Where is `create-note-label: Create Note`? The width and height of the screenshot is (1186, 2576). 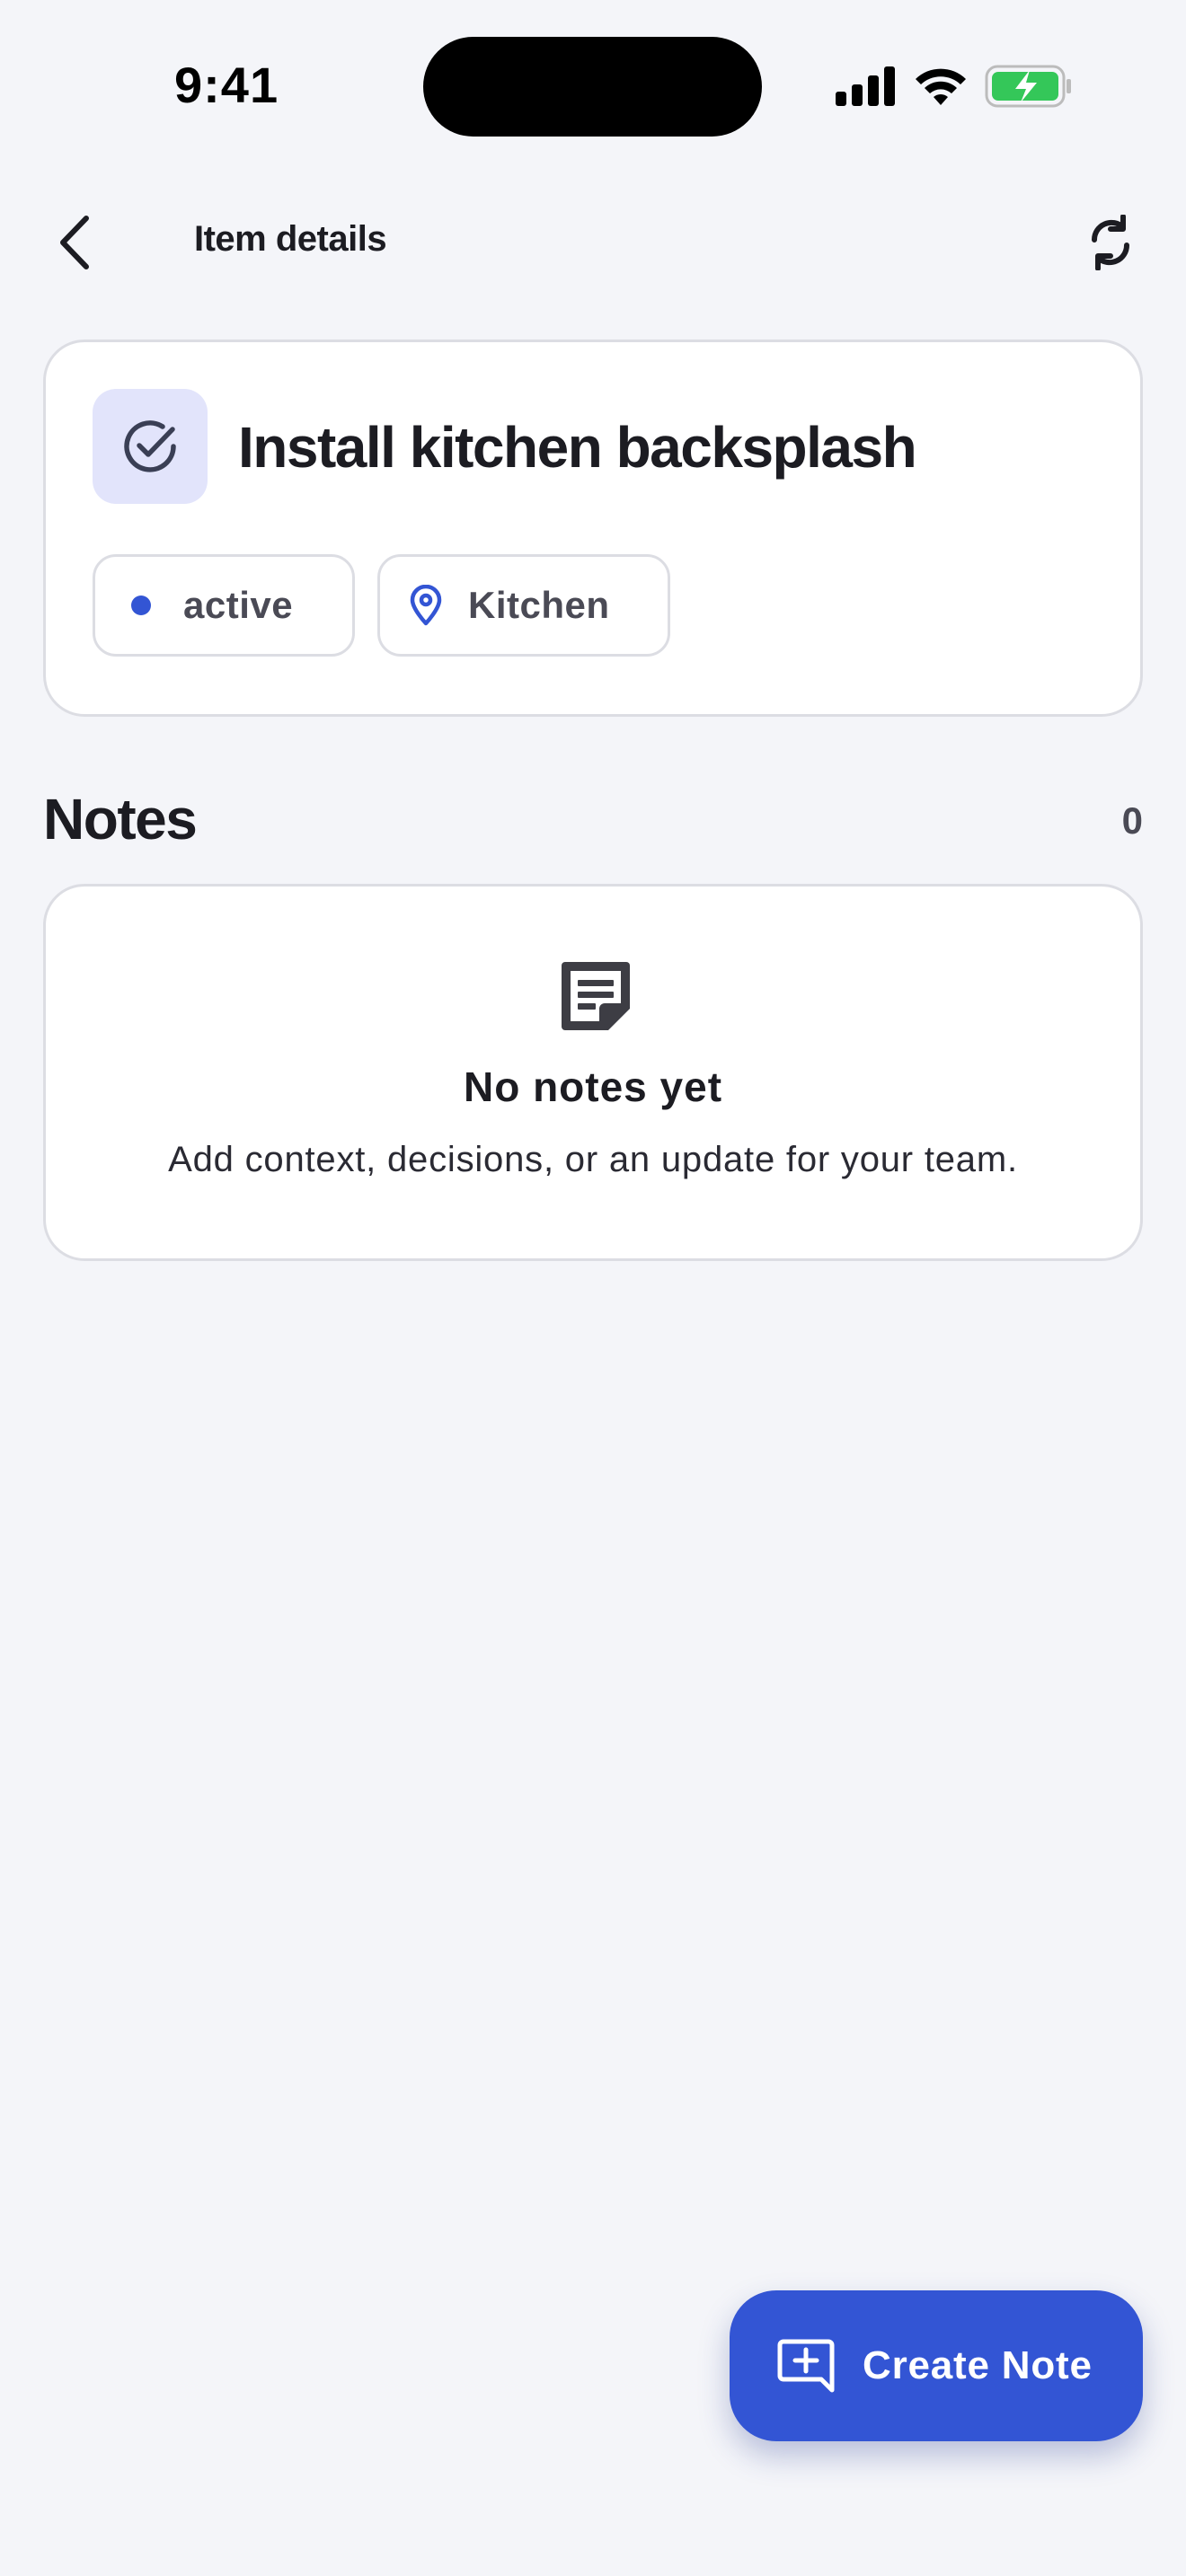
create-note-label: Create Note is located at coordinates (978, 2365).